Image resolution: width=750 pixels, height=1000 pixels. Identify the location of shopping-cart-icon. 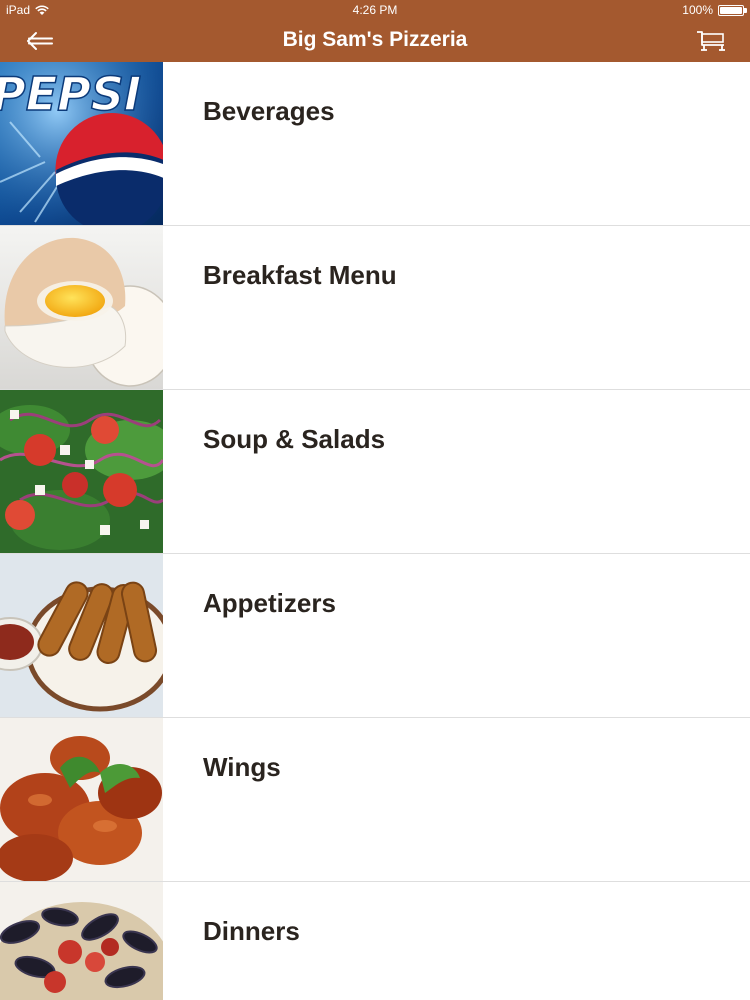
(711, 41).